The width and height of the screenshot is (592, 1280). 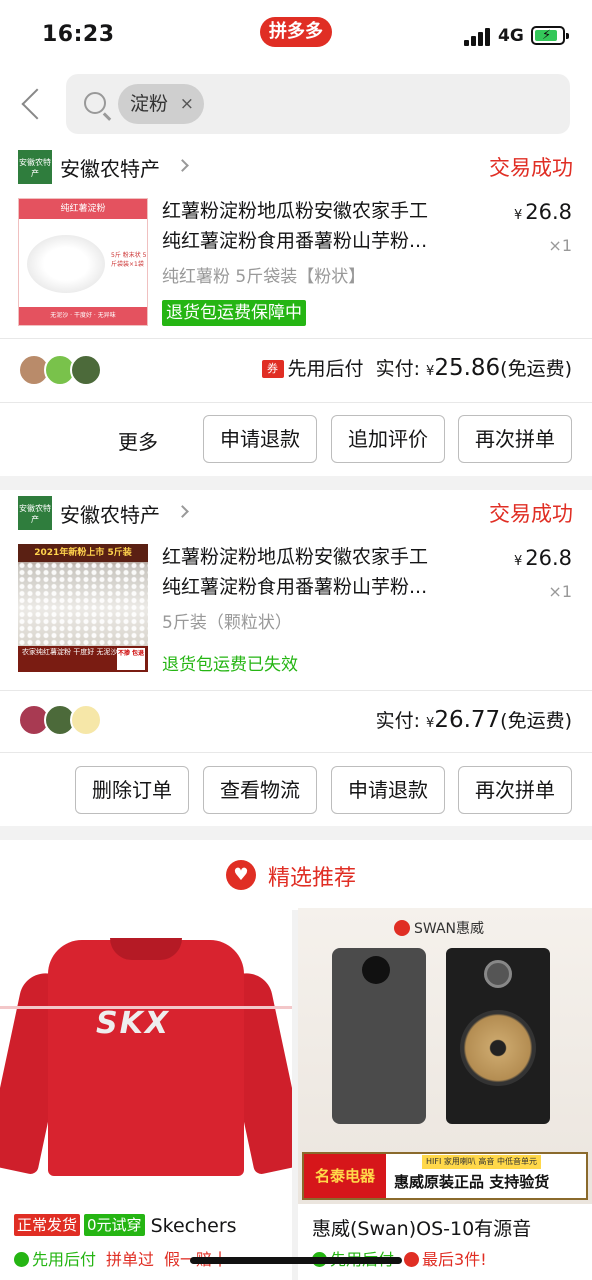 What do you see at coordinates (187, 104) in the screenshot?
I see `close-icon: ×` at bounding box center [187, 104].